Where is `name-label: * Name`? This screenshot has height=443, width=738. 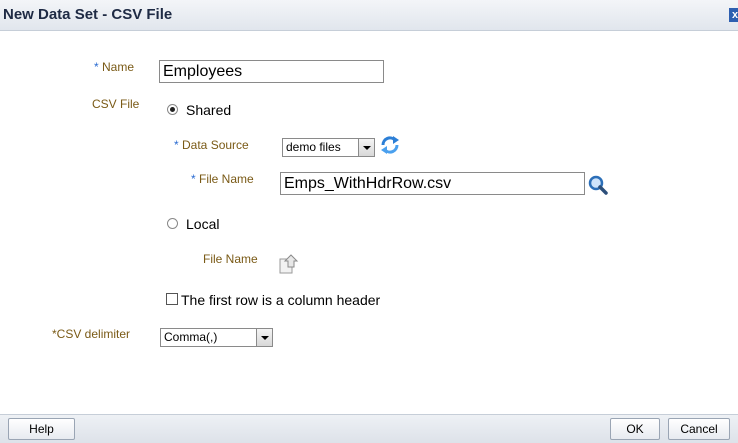 name-label: * Name is located at coordinates (114, 67).